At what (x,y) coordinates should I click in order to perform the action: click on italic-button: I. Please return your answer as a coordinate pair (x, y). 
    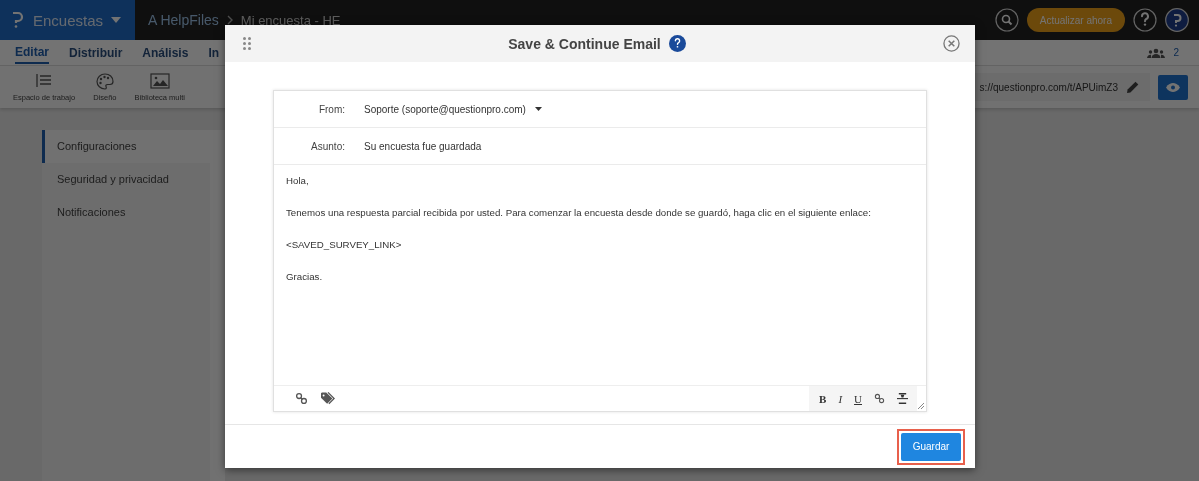
    Looking at the image, I should click on (840, 398).